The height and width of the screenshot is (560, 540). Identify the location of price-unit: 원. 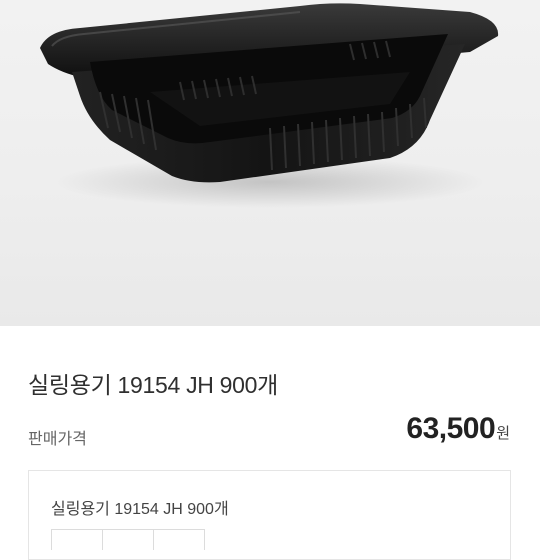
(503, 433).